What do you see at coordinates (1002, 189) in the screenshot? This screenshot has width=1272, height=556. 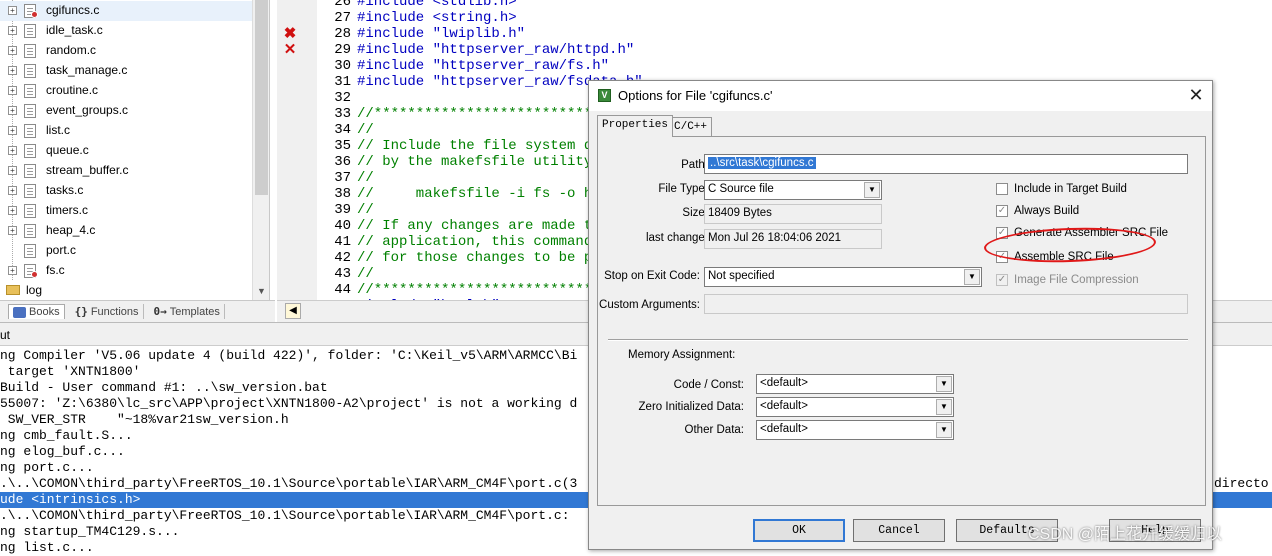 I see `checkbox-box` at bounding box center [1002, 189].